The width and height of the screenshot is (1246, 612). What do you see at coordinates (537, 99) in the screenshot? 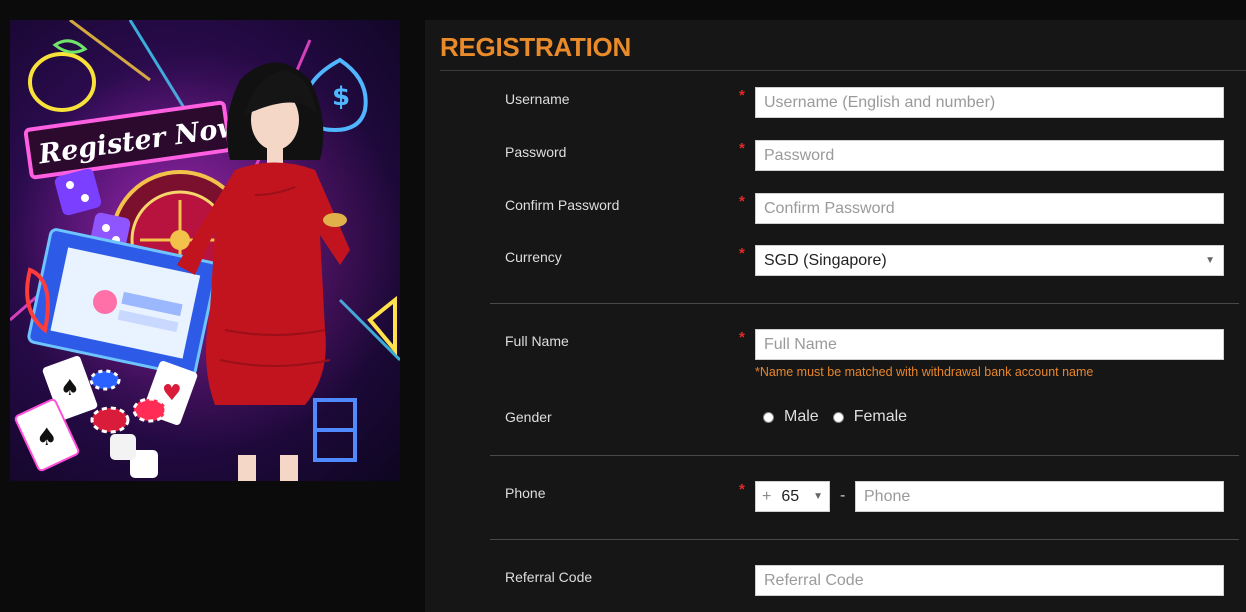
I see `username-label: Username` at bounding box center [537, 99].